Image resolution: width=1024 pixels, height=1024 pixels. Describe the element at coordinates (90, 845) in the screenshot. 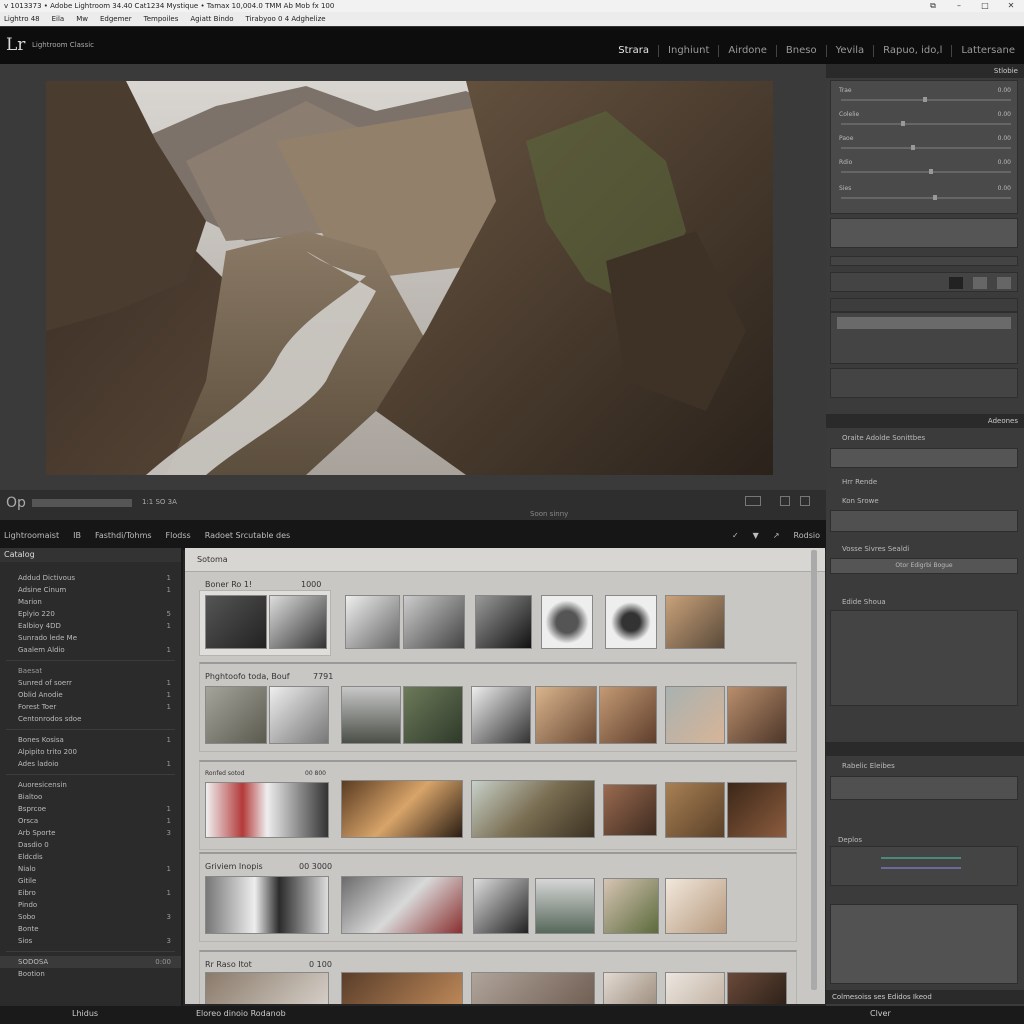

I see `collection-item: Dasdio 0` at that location.